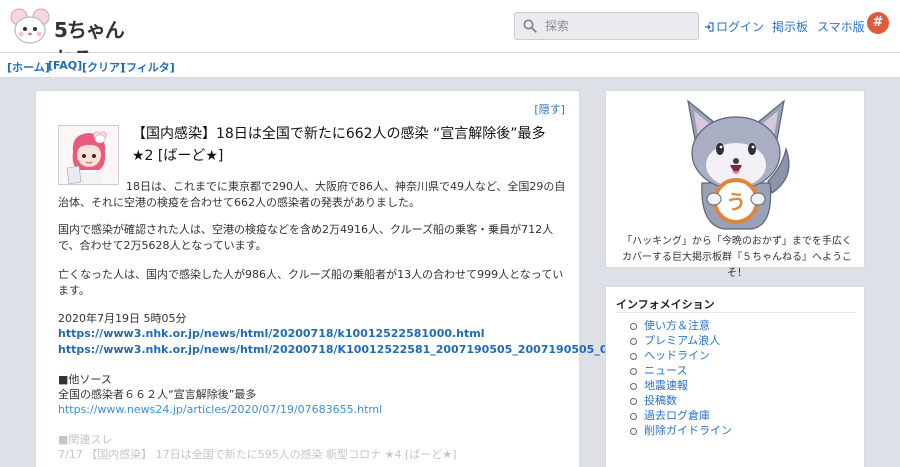  What do you see at coordinates (620, 26) in the screenshot?
I see `search-input` at bounding box center [620, 26].